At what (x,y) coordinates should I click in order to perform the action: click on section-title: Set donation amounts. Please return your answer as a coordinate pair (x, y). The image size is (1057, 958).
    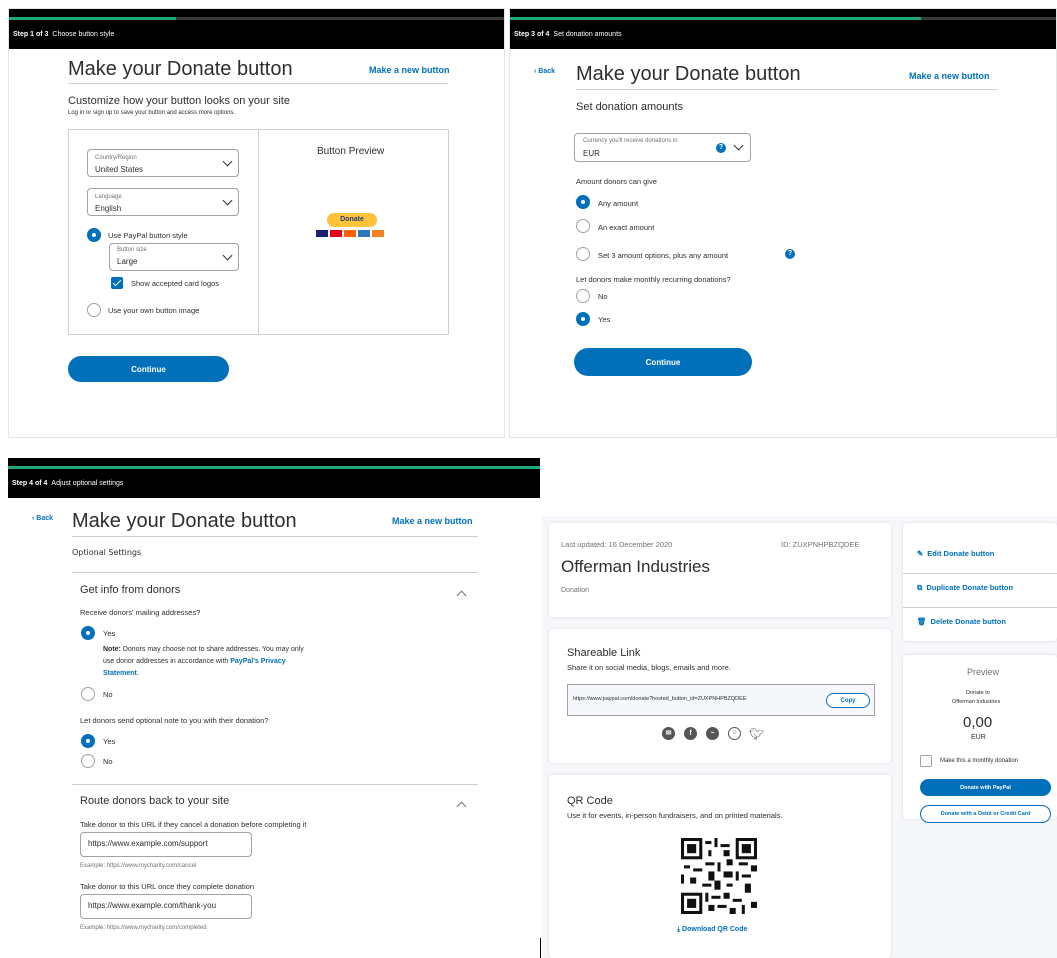
    Looking at the image, I should click on (630, 107).